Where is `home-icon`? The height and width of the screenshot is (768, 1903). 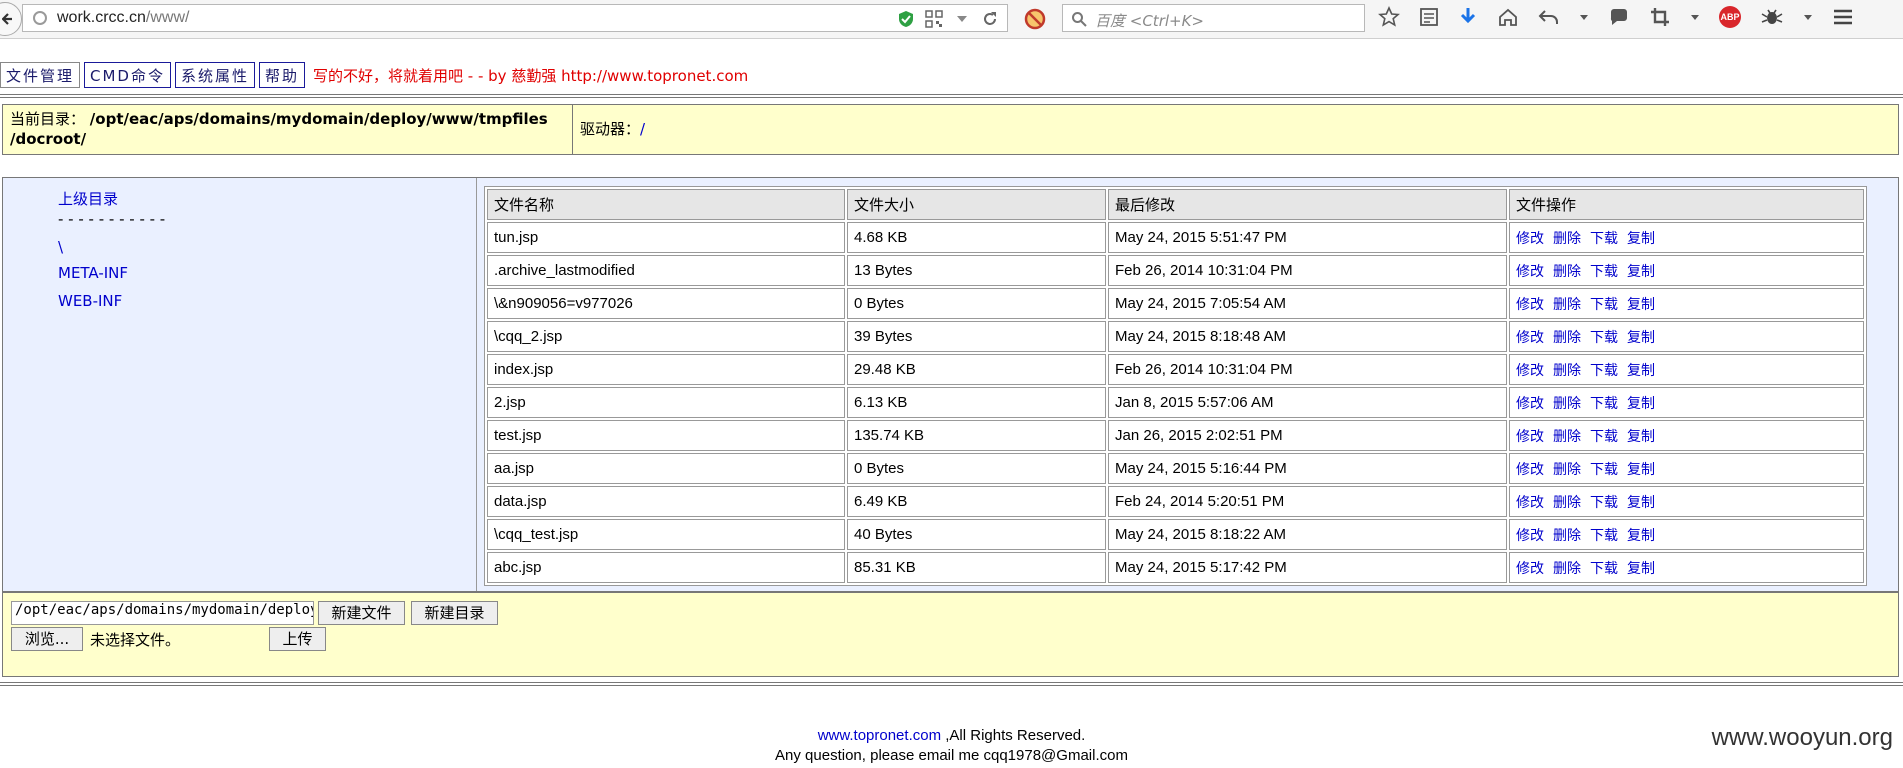 home-icon is located at coordinates (1508, 17).